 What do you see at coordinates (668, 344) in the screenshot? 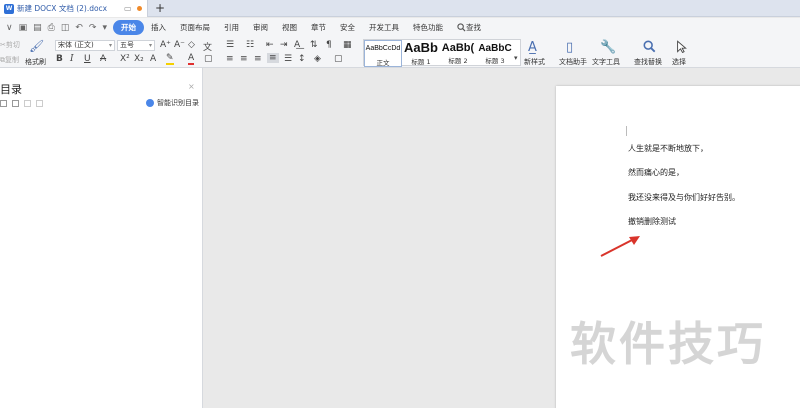
I see `watermark: 软件技巧` at bounding box center [668, 344].